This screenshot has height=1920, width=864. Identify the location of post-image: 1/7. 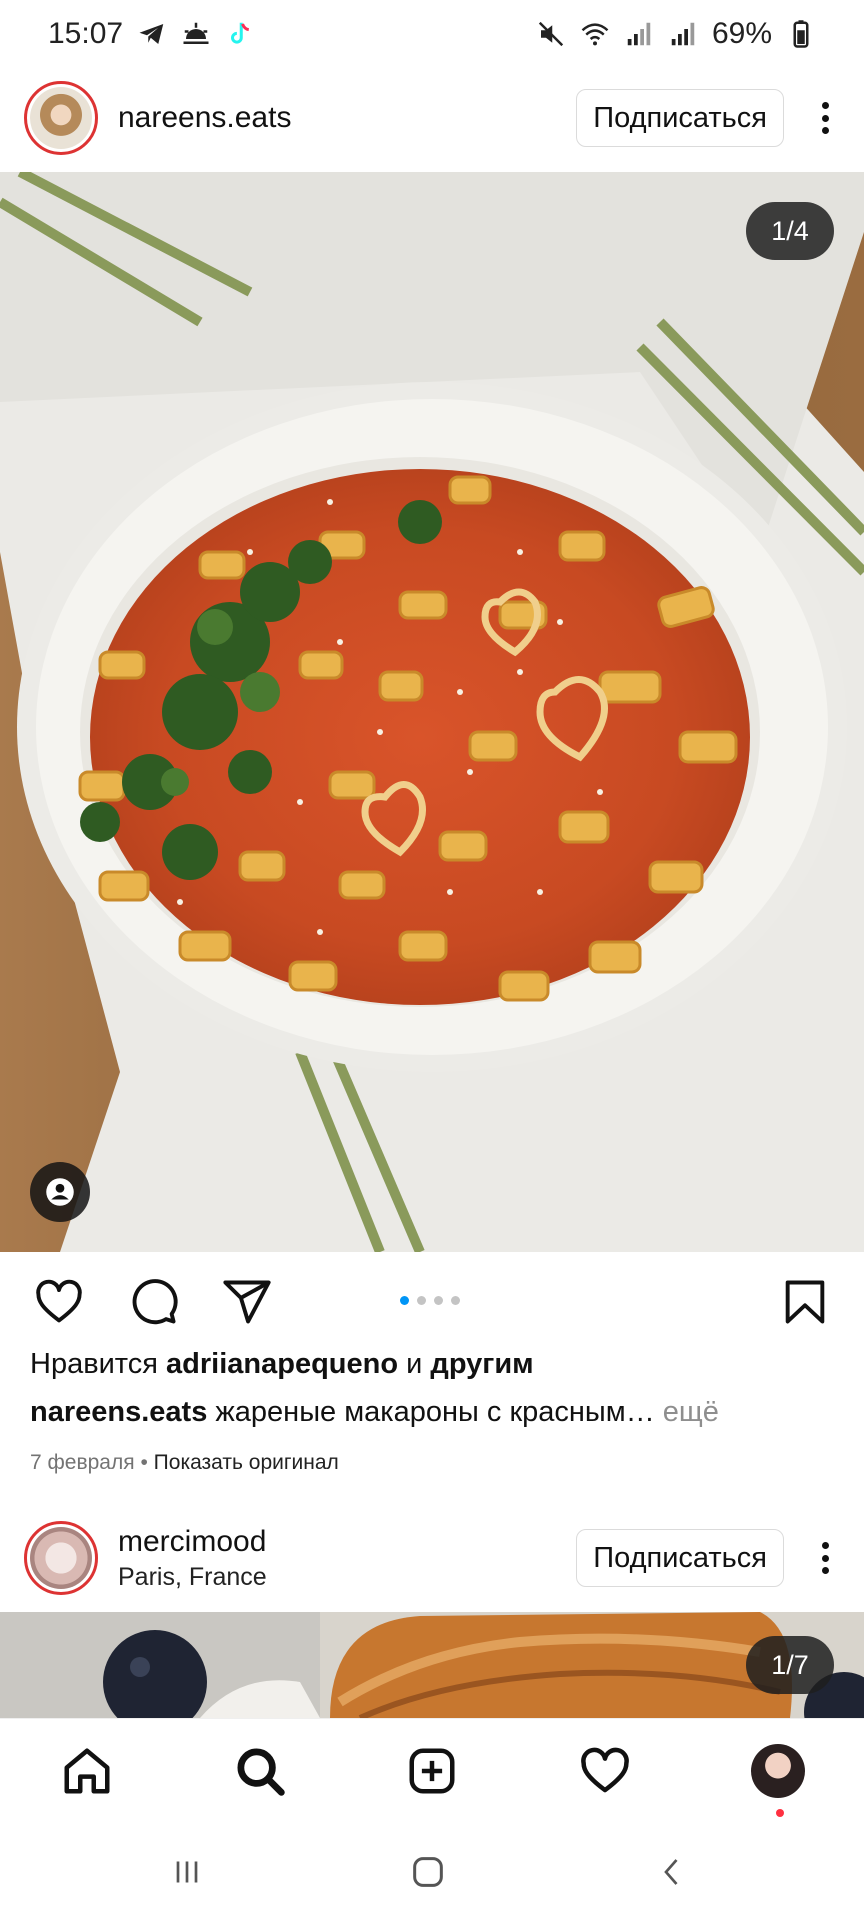
(432, 1665).